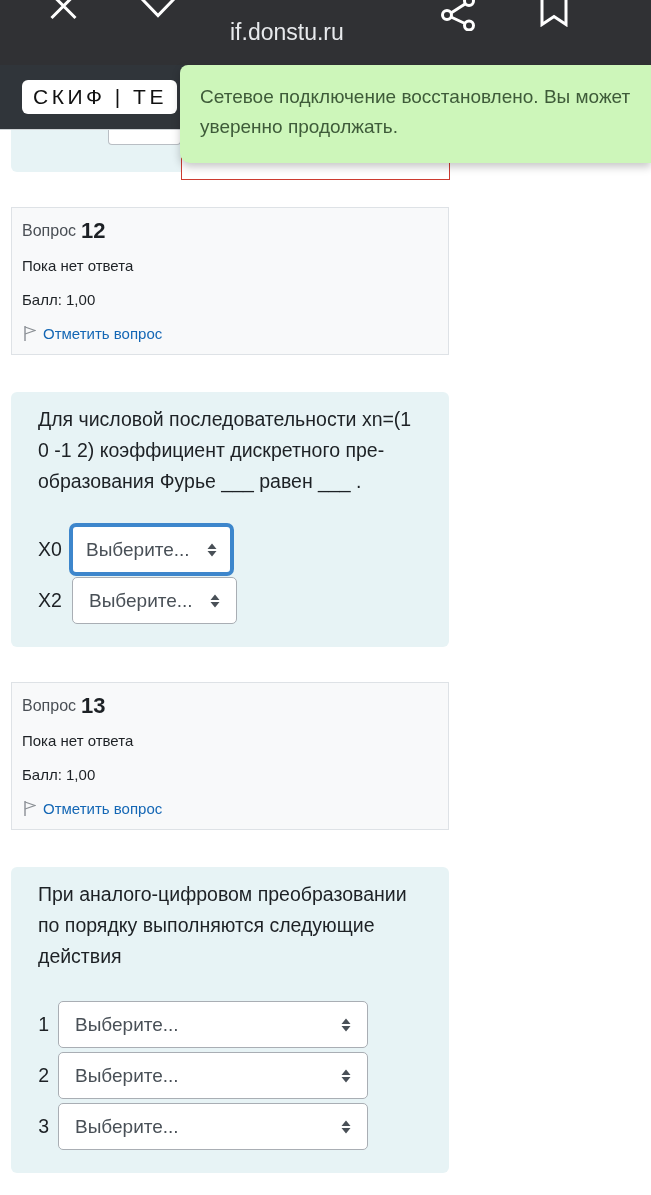  What do you see at coordinates (553, 13) in the screenshot?
I see `bookmark-icon` at bounding box center [553, 13].